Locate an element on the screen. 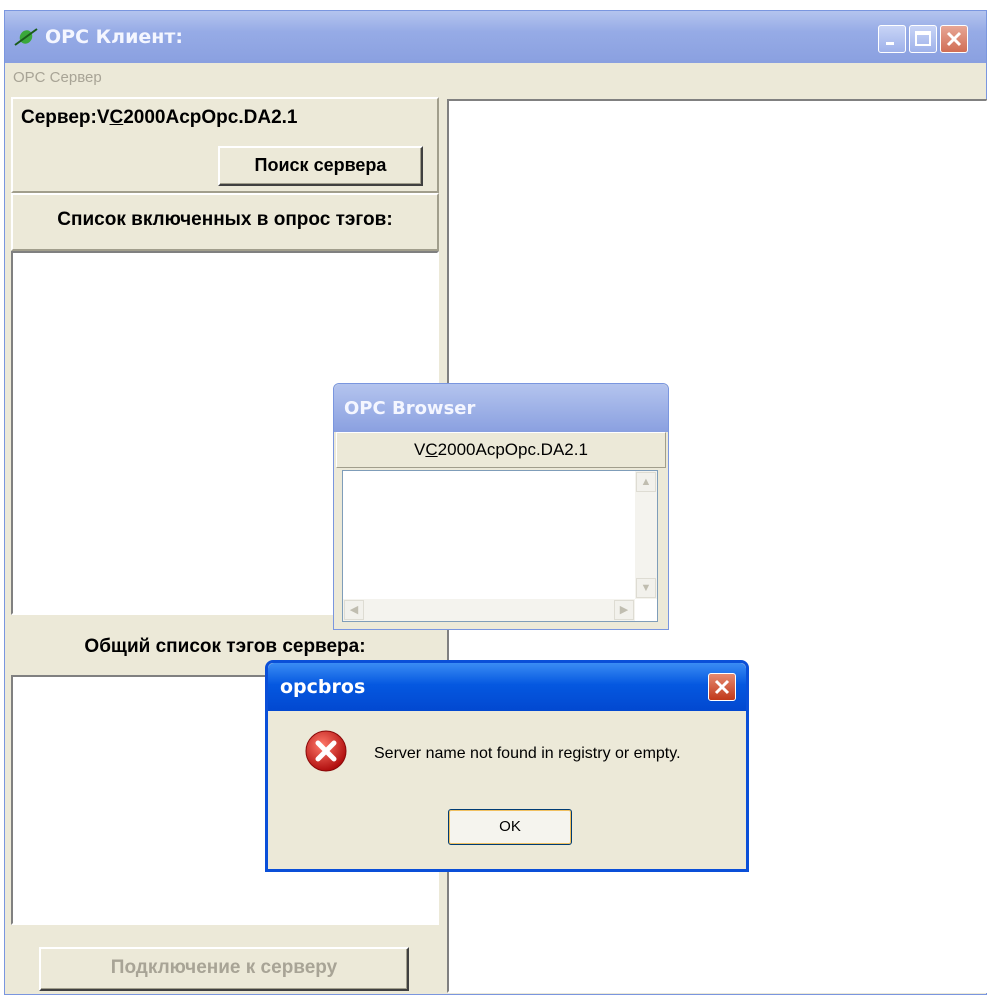 This screenshot has width=987, height=995. scroll-left-icon: ◀ is located at coordinates (354, 610).